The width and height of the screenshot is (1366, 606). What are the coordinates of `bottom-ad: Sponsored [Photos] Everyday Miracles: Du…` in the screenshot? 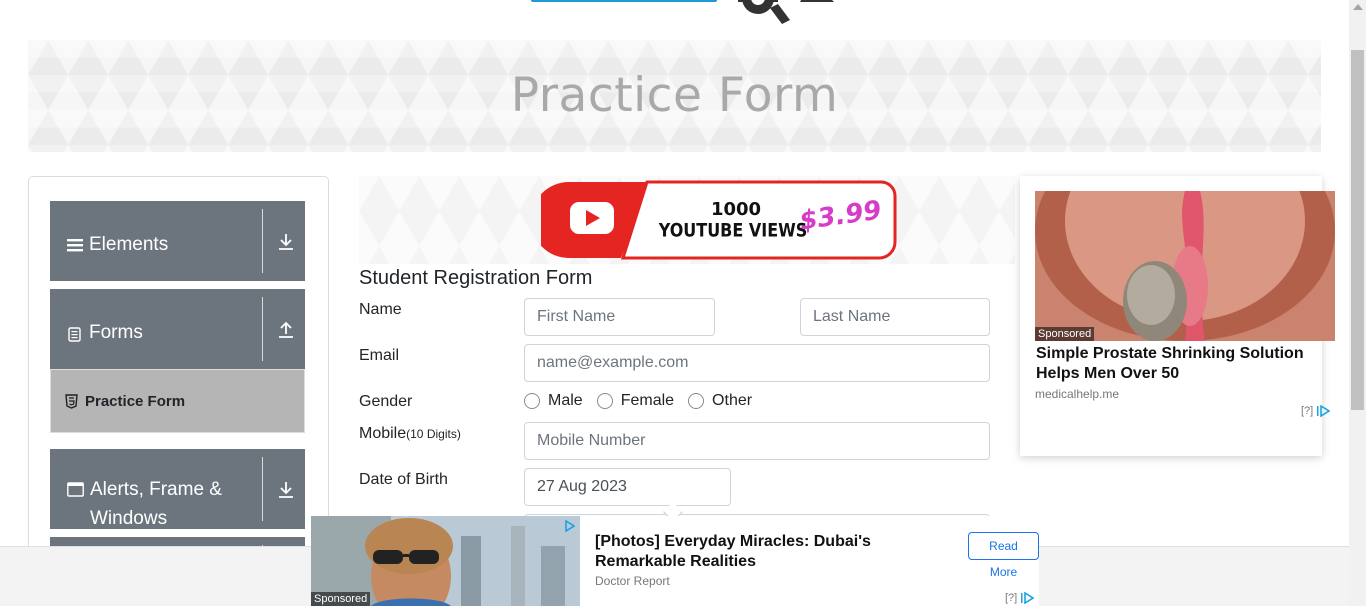 It's located at (675, 561).